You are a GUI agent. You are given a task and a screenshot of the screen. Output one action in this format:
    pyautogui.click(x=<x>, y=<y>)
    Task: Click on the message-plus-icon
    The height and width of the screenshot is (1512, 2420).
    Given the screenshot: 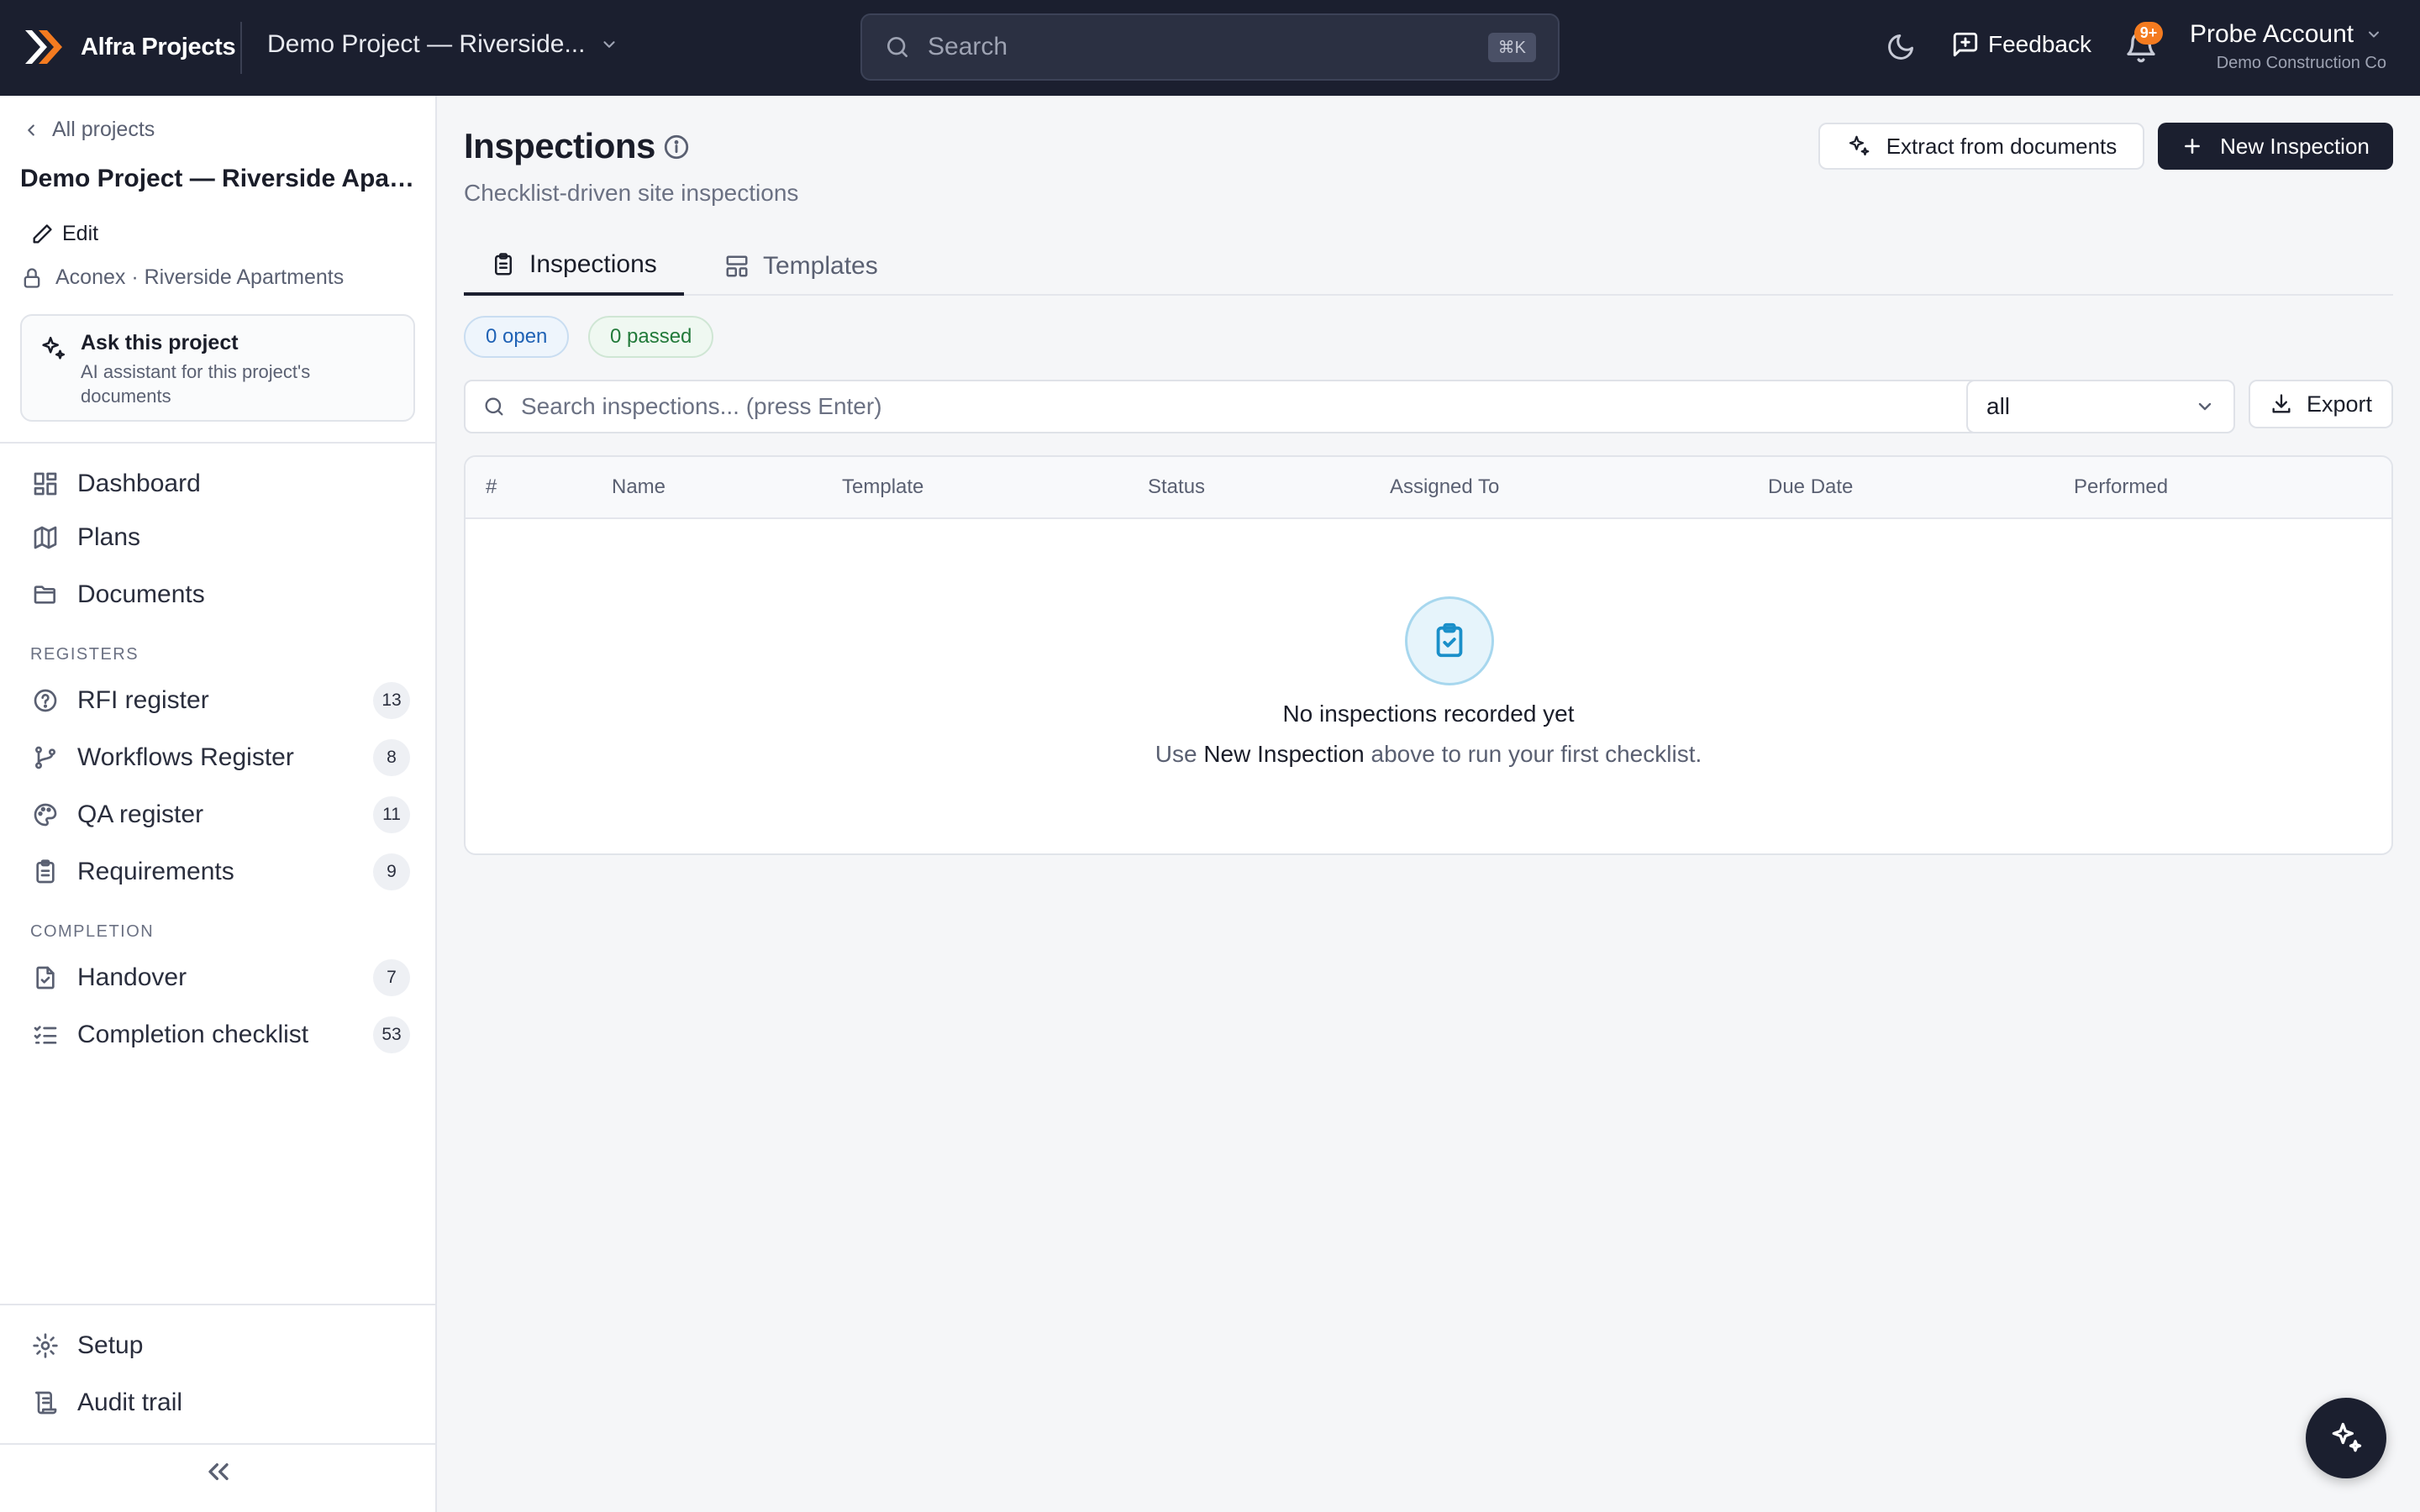 What is the action you would take?
    pyautogui.click(x=1966, y=44)
    